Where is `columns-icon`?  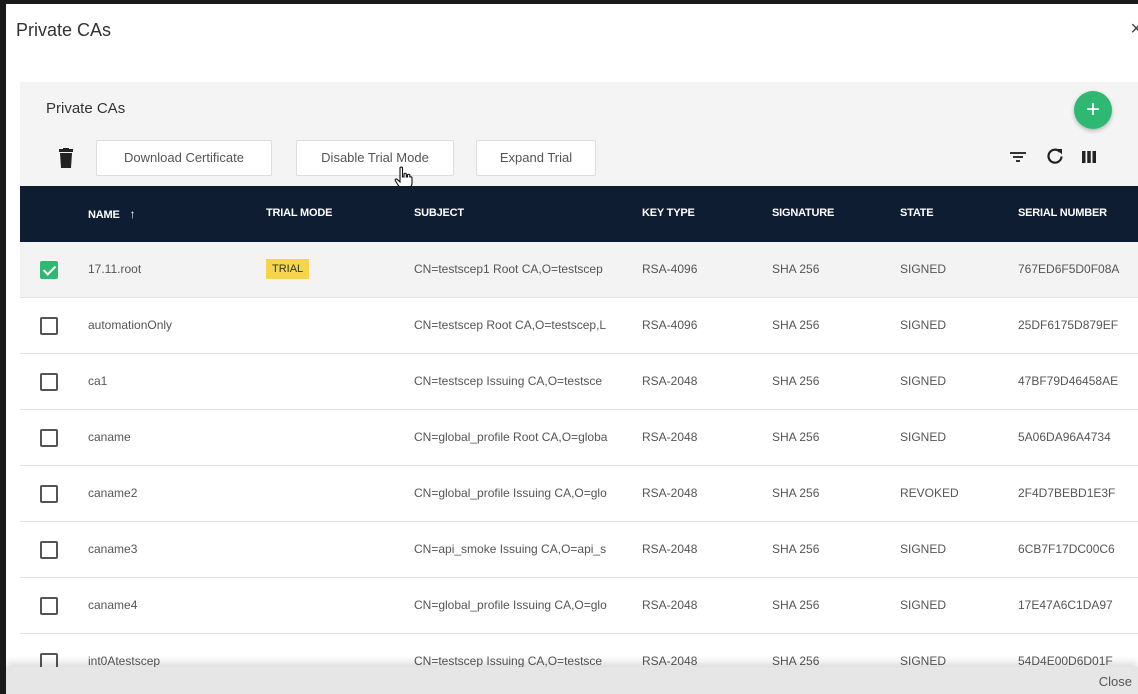 columns-icon is located at coordinates (1089, 157).